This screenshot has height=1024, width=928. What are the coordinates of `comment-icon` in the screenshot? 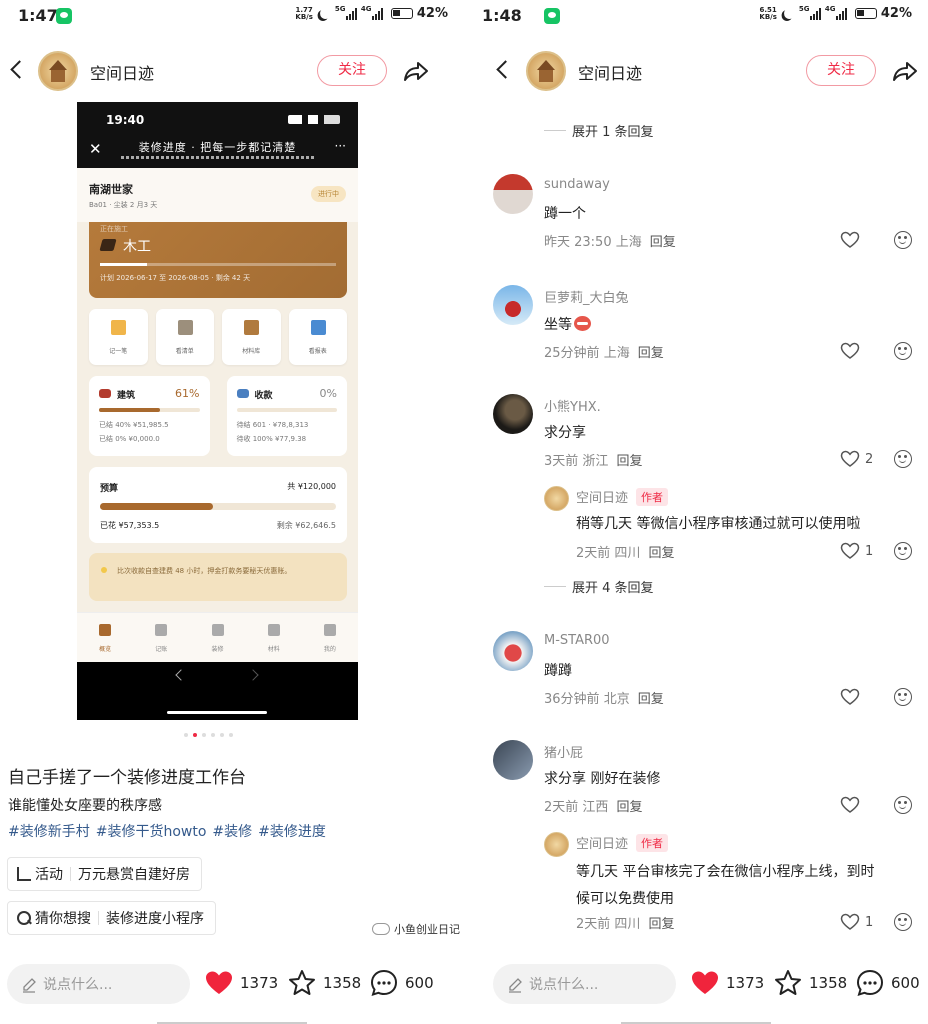 It's located at (384, 983).